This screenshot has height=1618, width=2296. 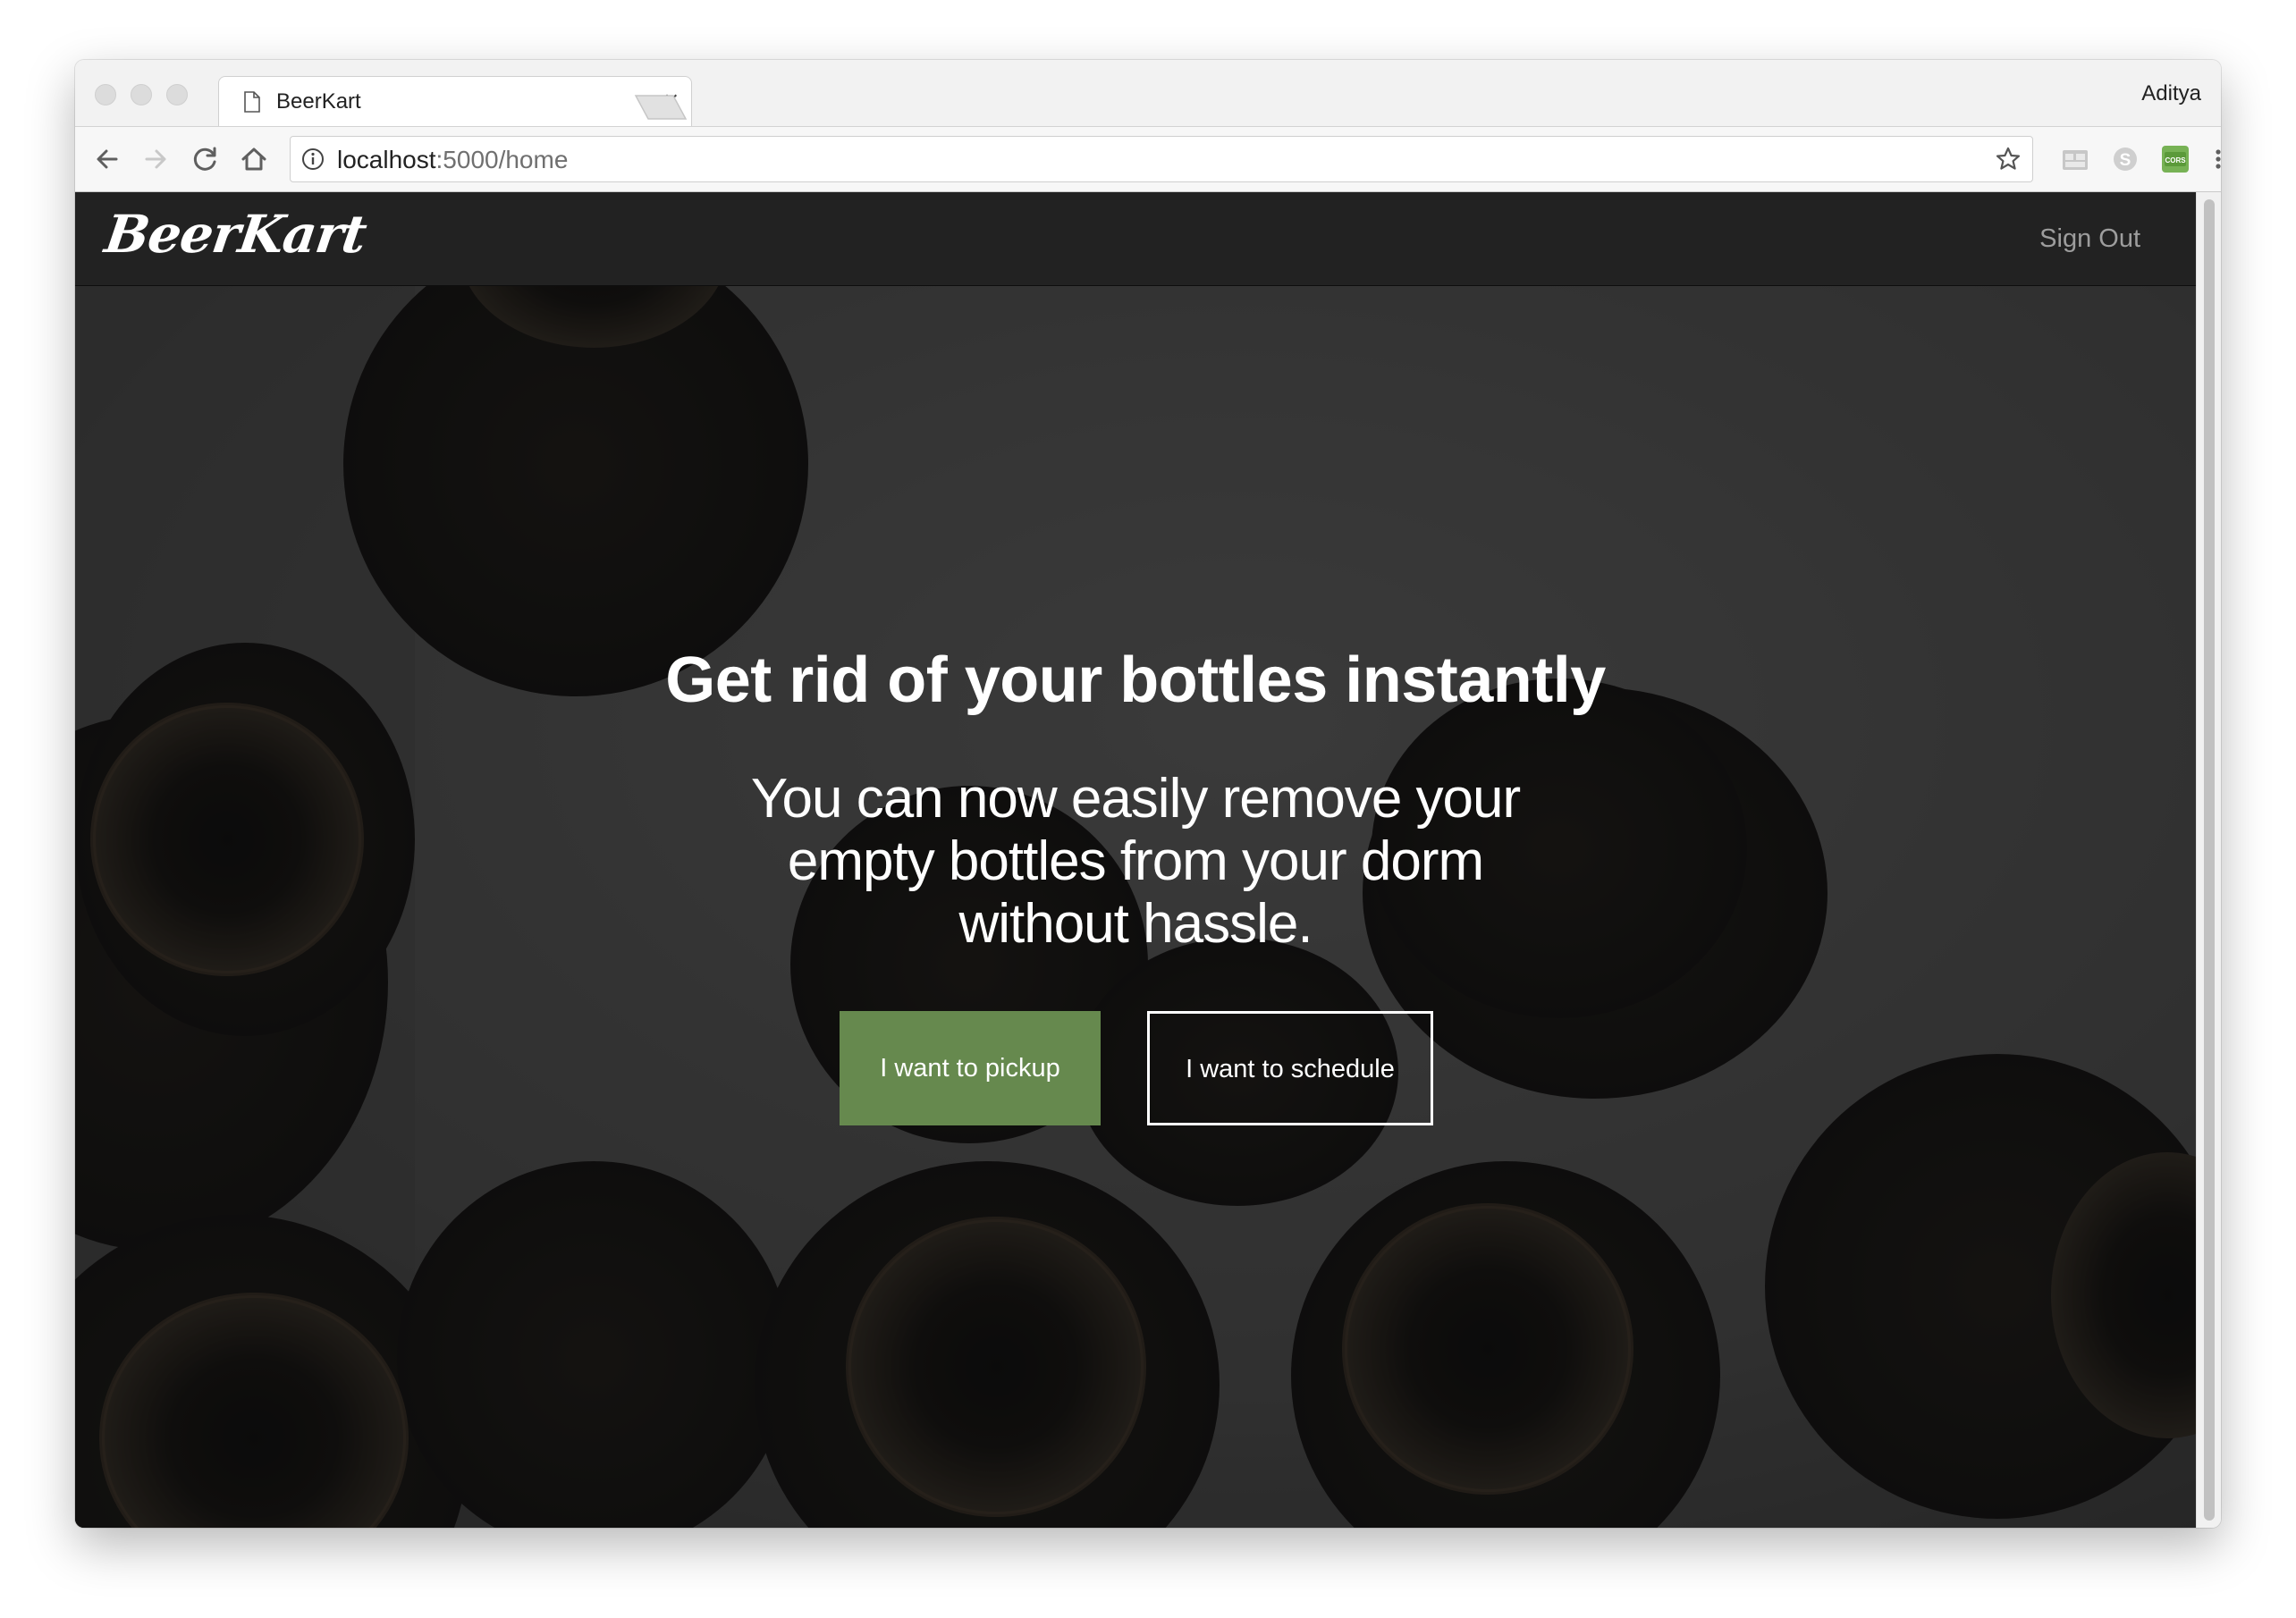 I want to click on new-tab-button, so click(x=661, y=106).